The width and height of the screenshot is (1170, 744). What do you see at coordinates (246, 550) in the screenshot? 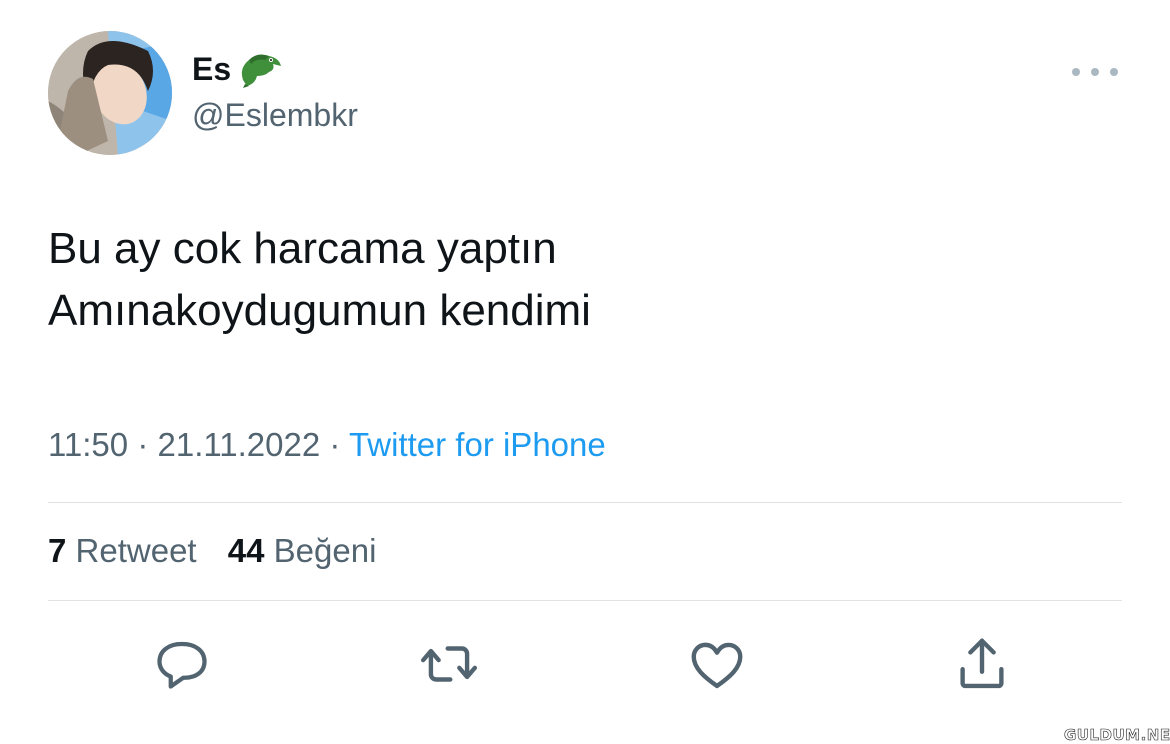
I see `likes-count: 44` at bounding box center [246, 550].